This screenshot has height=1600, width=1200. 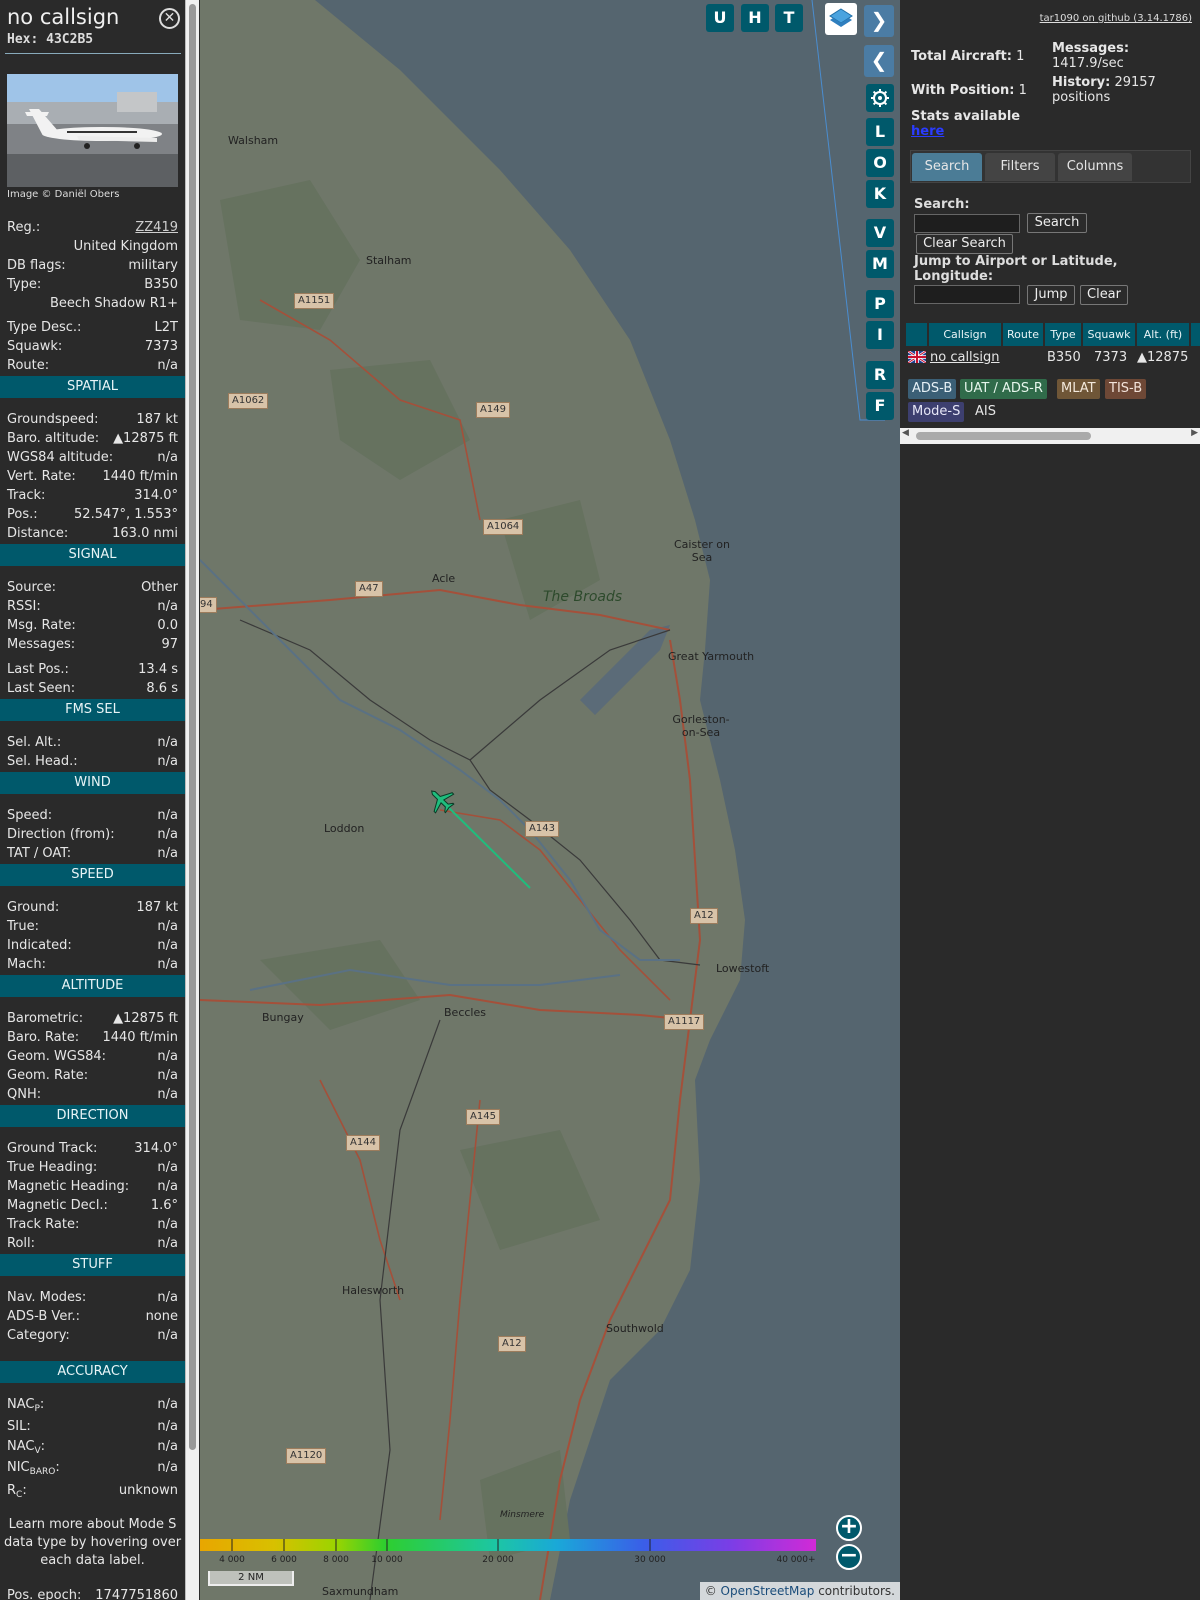 I want to click on aircraft-photo, so click(x=92, y=130).